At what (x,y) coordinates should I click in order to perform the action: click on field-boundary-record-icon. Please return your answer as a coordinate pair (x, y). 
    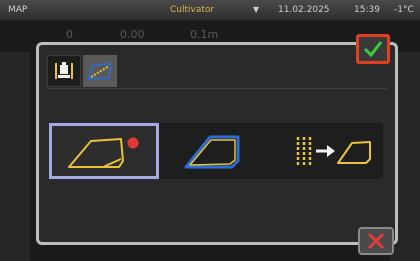
    Looking at the image, I should click on (103, 152).